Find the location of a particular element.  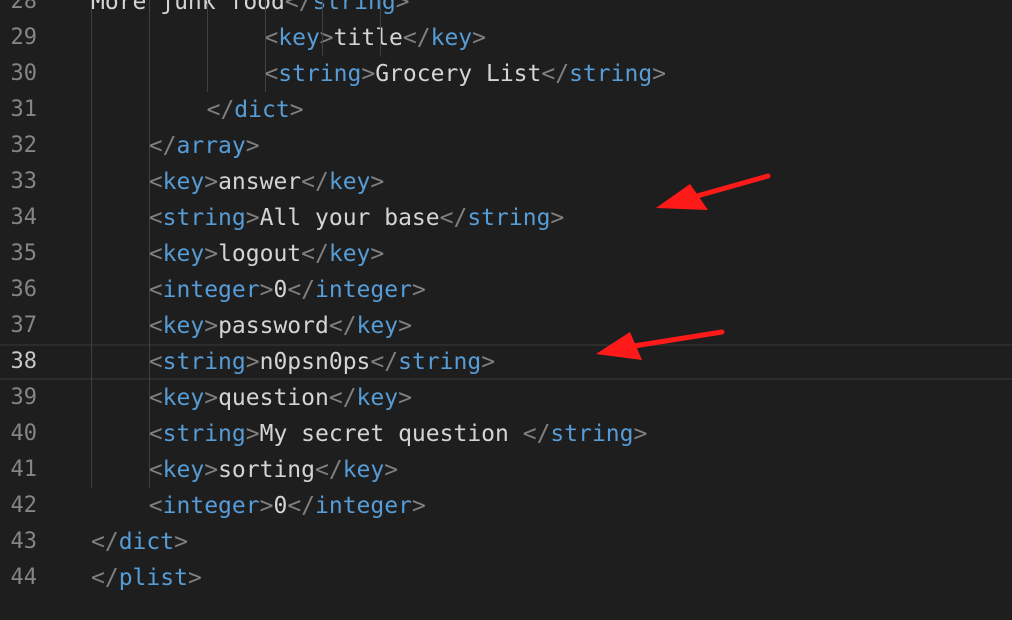

line-number: 43 is located at coordinates (24, 541).